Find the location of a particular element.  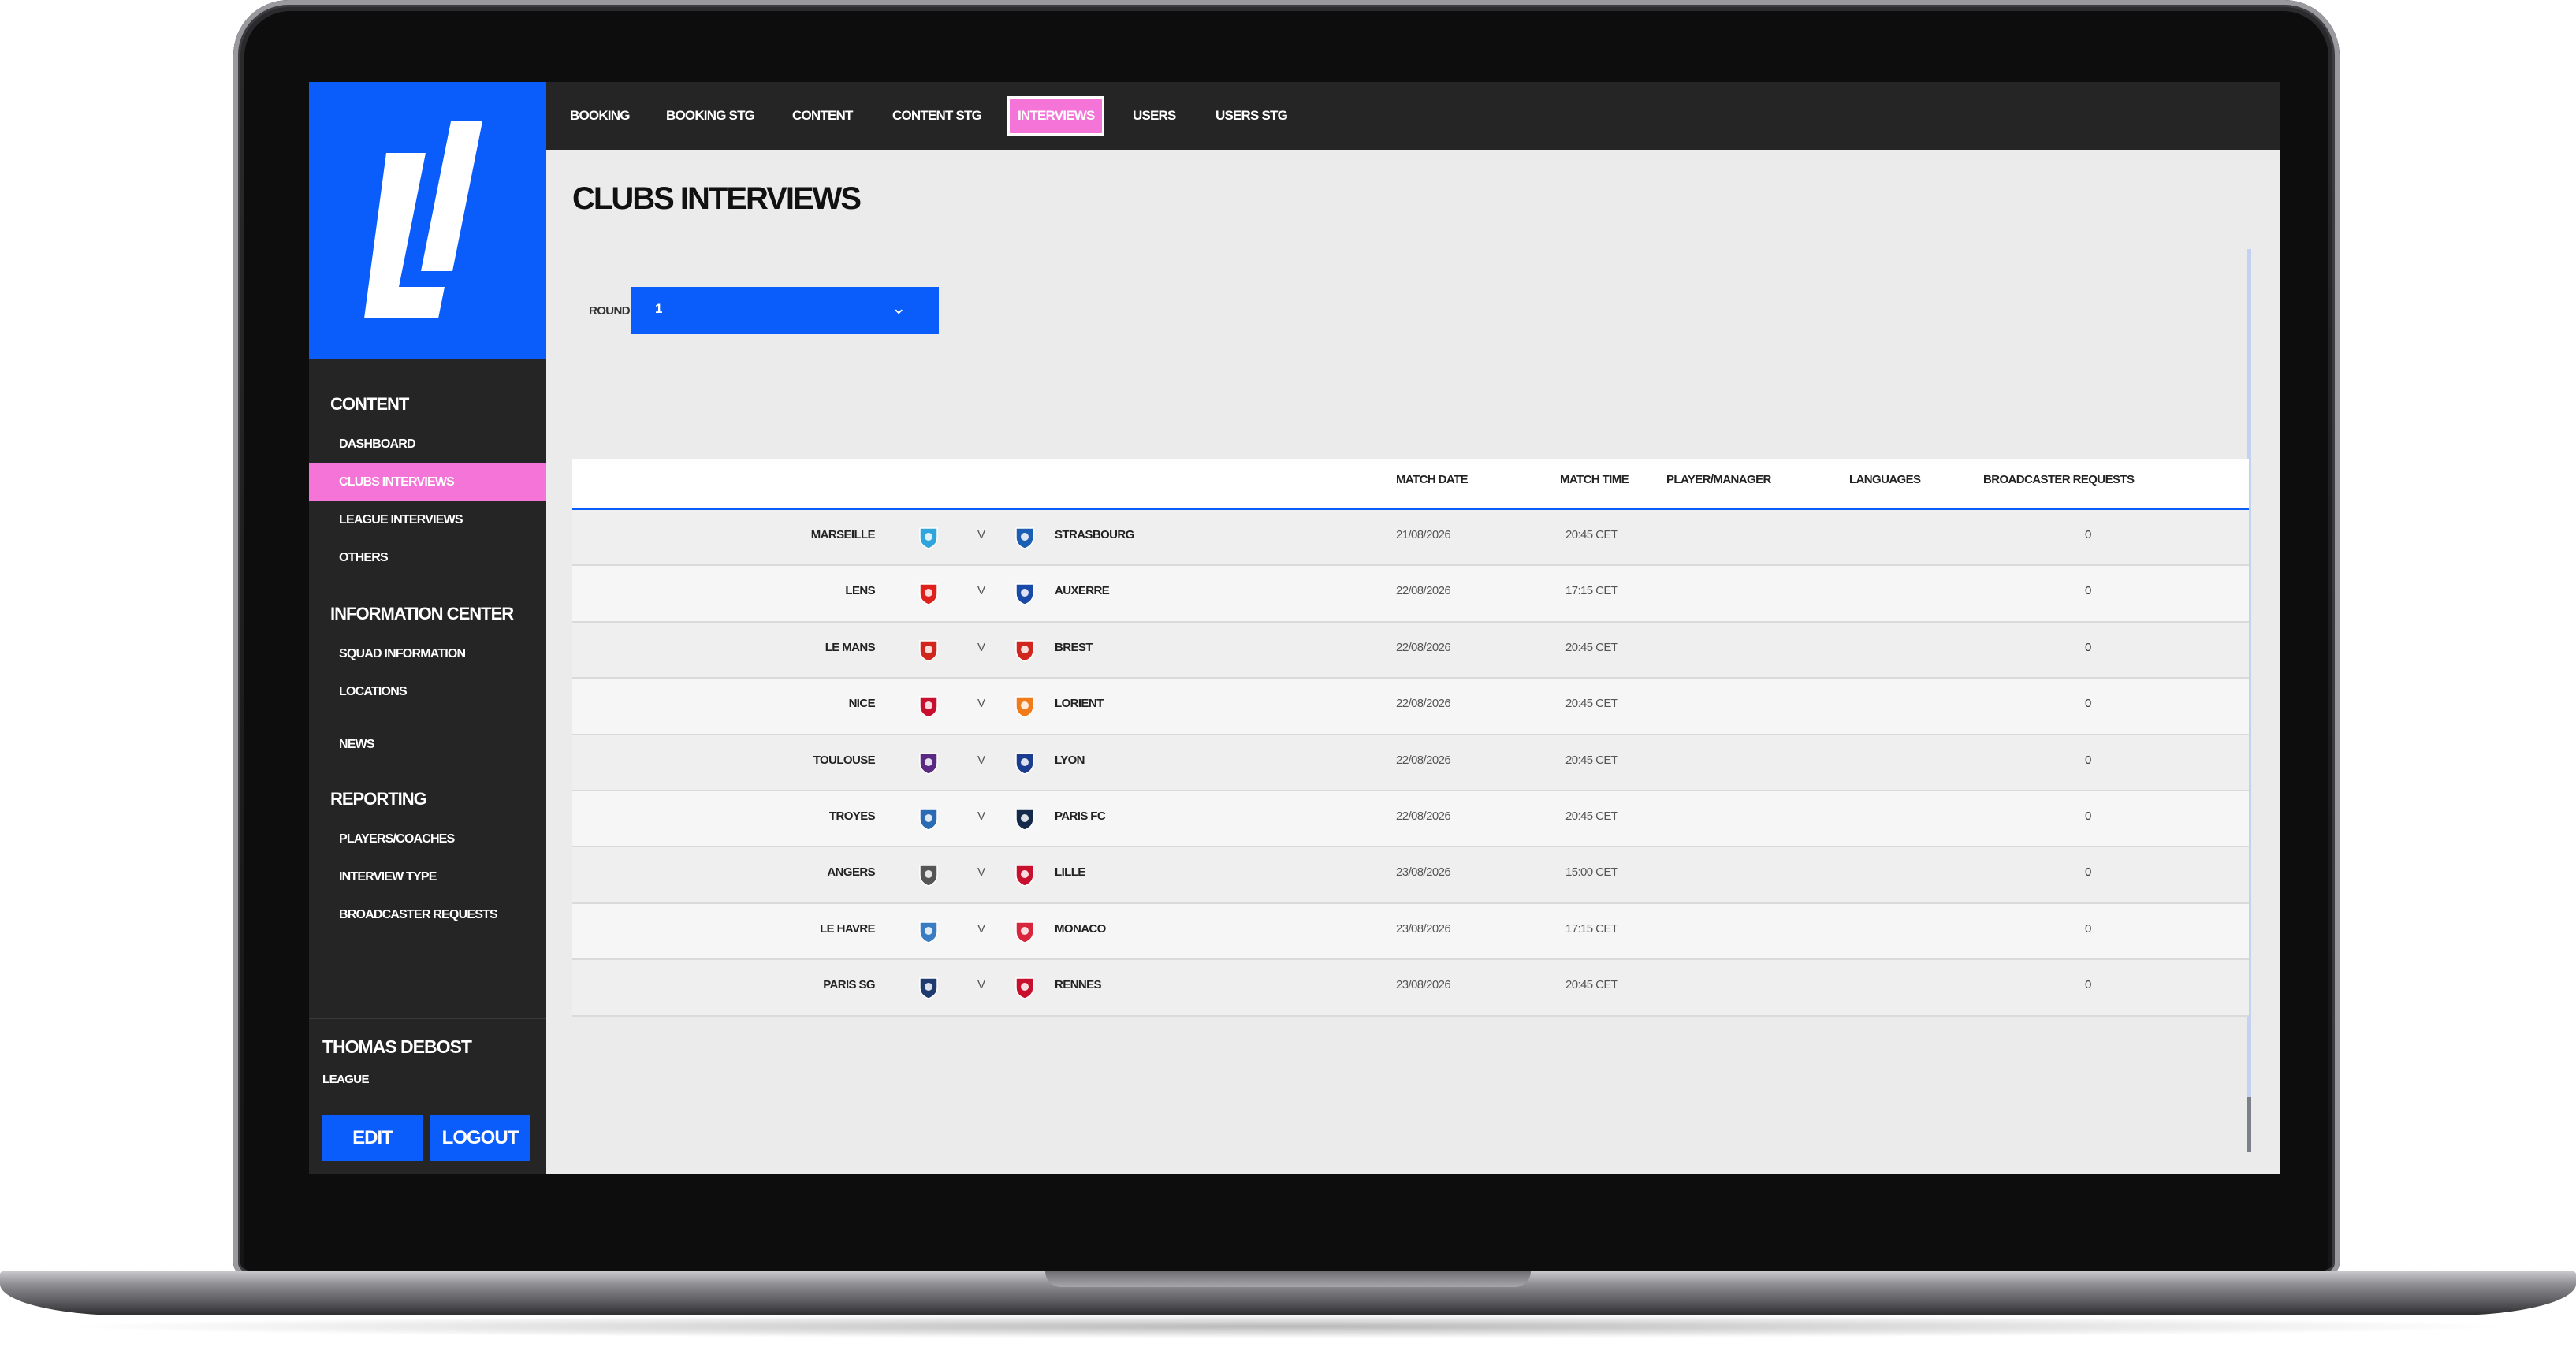

table-row: MARSEILLE V STRASBOURG 21/08/2026 20:45 CET 0 is located at coordinates (1410, 538).